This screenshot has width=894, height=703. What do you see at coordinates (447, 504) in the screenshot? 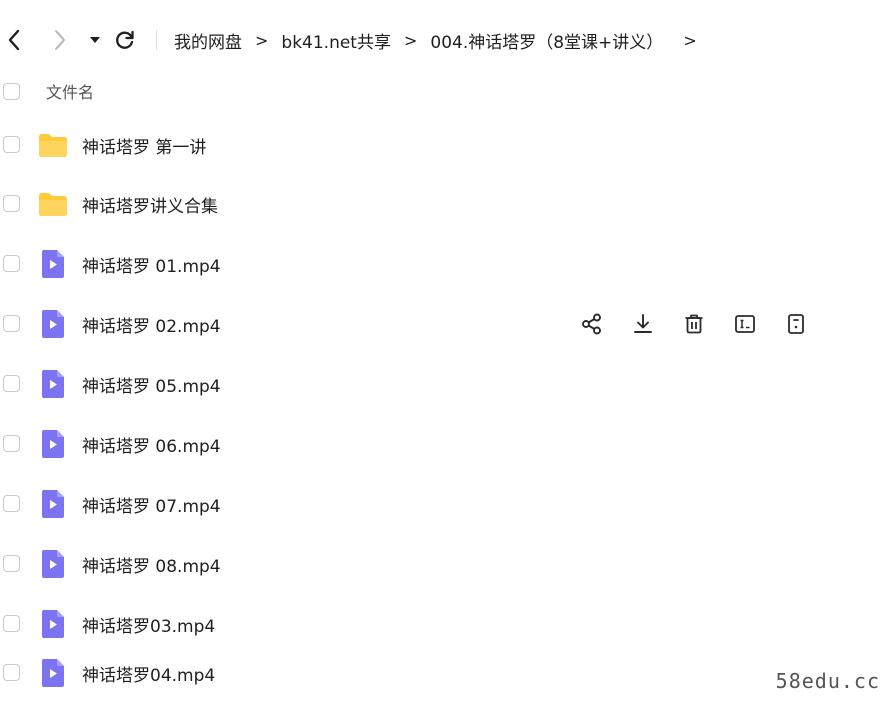
I see `list-item: 神话塔罗 07.mp4` at bounding box center [447, 504].